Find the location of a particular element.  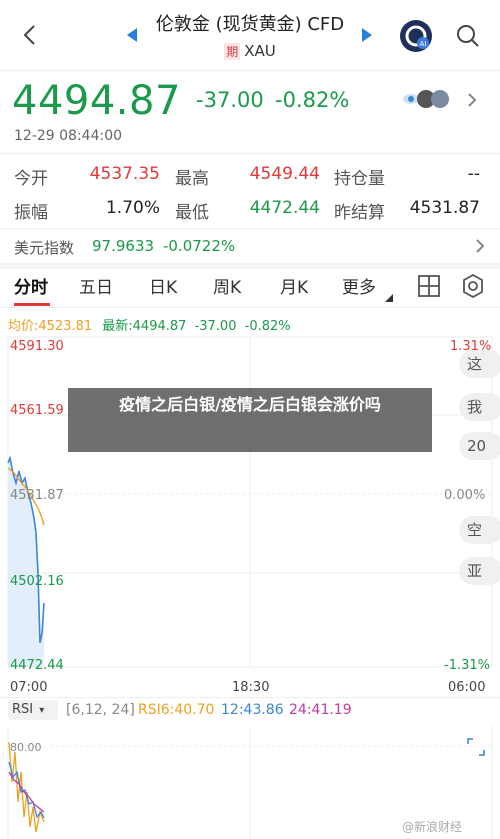

chevron-down-icon: ▾ is located at coordinates (42, 710).